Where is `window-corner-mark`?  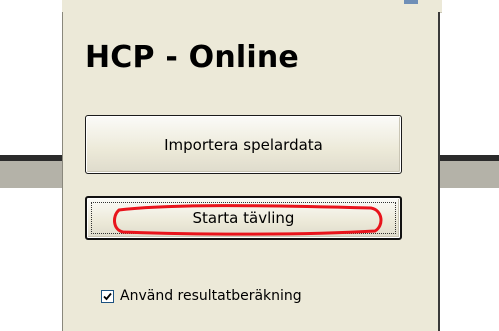
window-corner-mark is located at coordinates (411, 2).